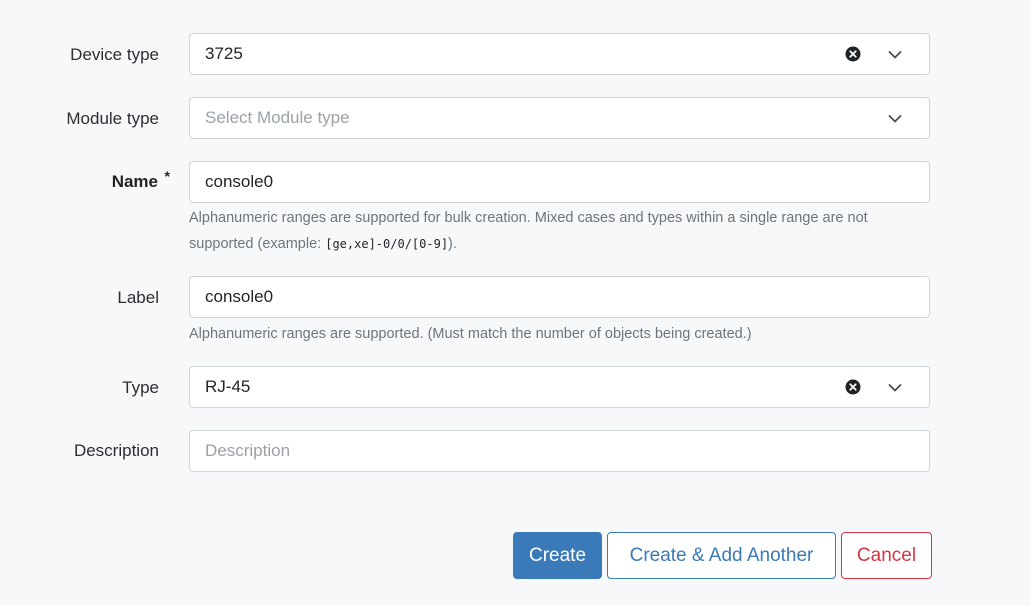 This screenshot has height=605, width=1031. I want to click on create-add-another-button: Create & Add Another, so click(721, 555).